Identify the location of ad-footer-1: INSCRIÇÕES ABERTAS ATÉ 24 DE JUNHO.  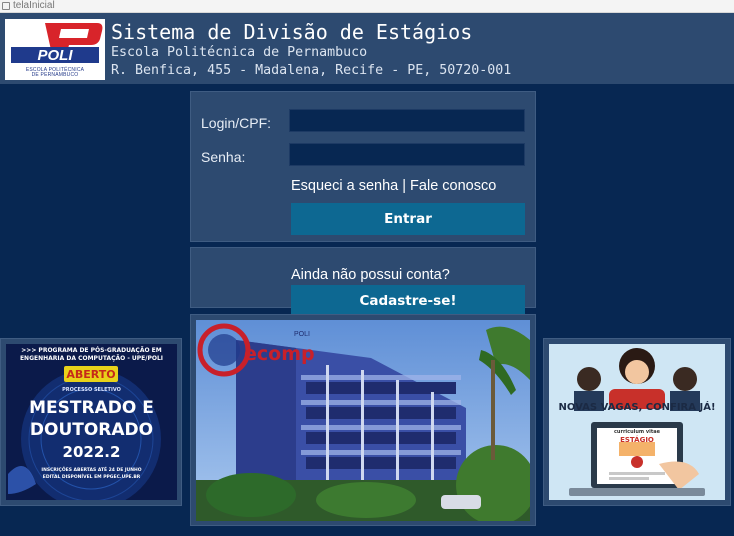
(91, 470).